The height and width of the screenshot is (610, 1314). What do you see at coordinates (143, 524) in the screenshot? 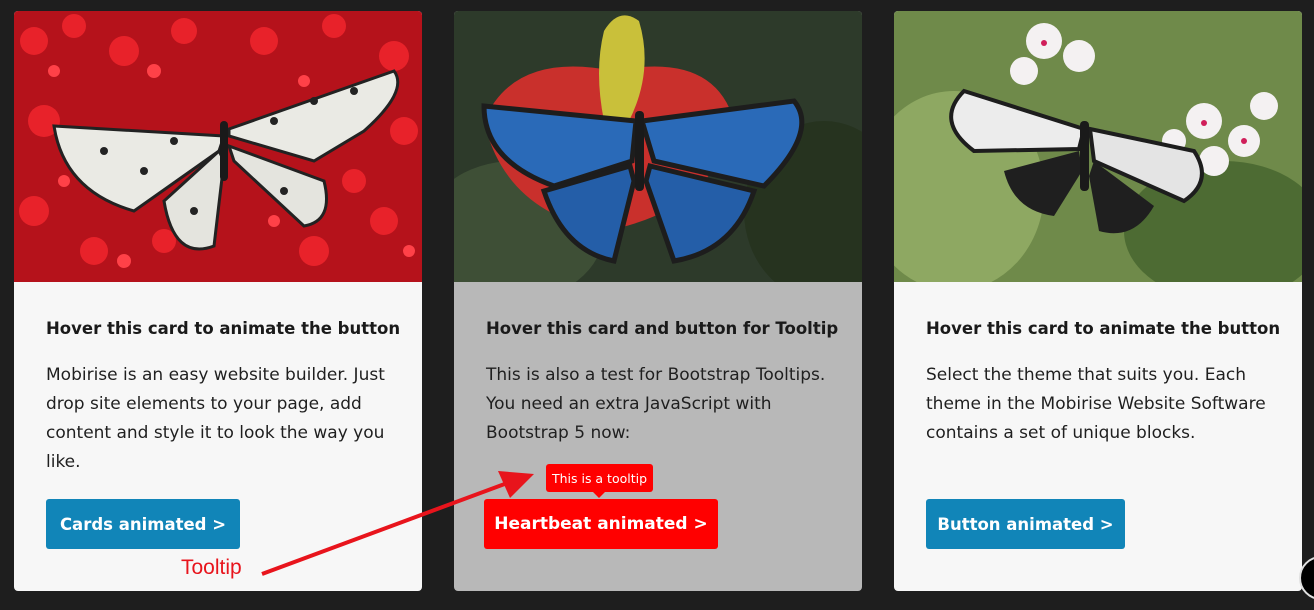
I see `cards-animated-button: Cards animated >` at bounding box center [143, 524].